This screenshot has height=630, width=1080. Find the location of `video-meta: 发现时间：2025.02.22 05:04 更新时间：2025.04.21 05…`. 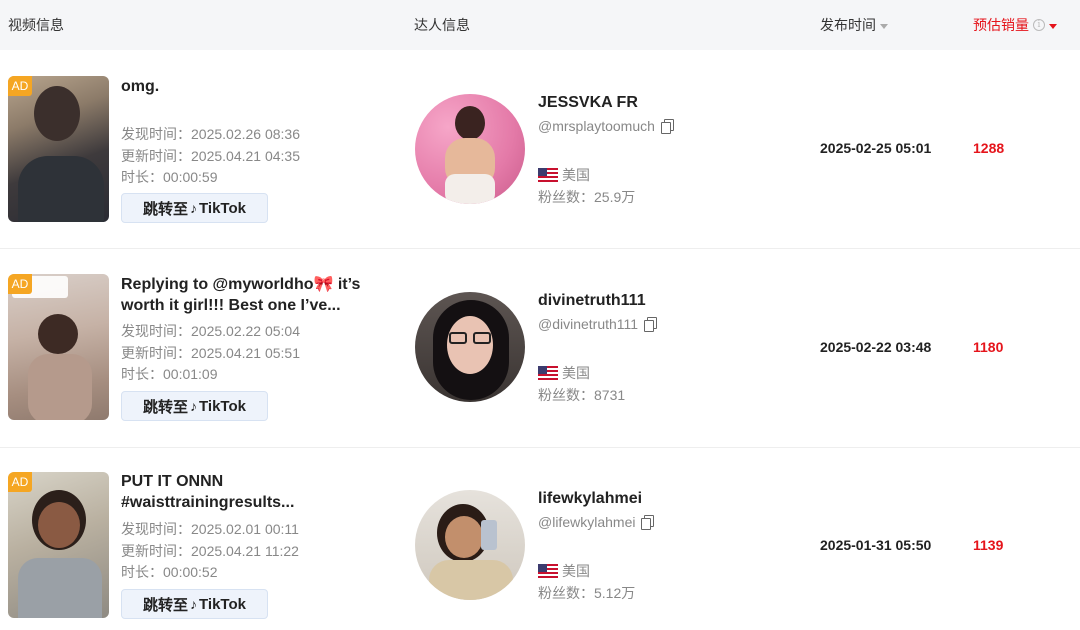

video-meta: 发现时间：2025.02.22 05:04 更新时间：2025.04.21 05… is located at coordinates (210, 353).